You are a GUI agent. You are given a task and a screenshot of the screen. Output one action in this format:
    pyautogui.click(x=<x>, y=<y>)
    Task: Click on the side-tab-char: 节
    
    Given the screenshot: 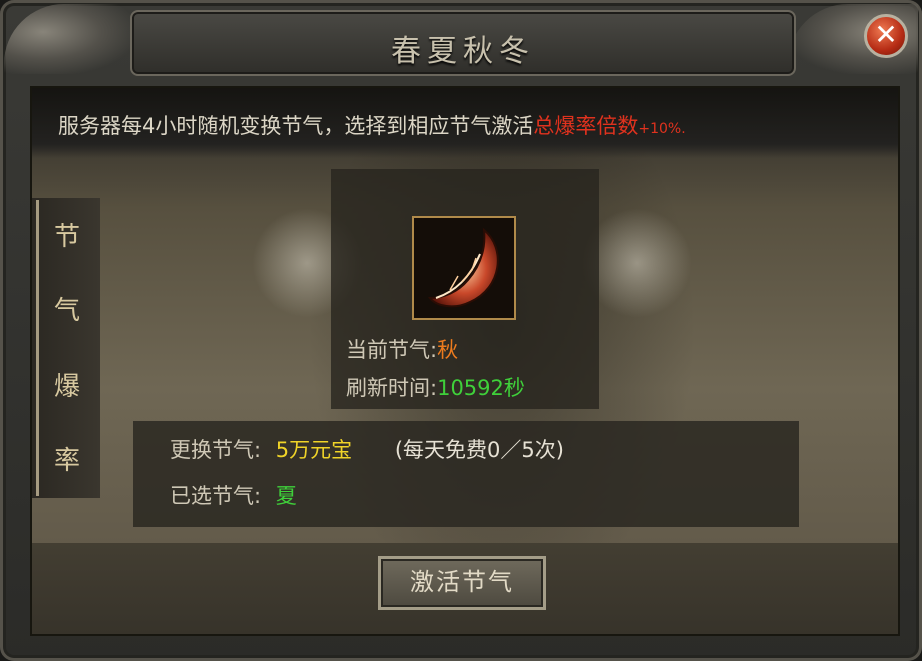 What is the action you would take?
    pyautogui.click(x=67, y=237)
    